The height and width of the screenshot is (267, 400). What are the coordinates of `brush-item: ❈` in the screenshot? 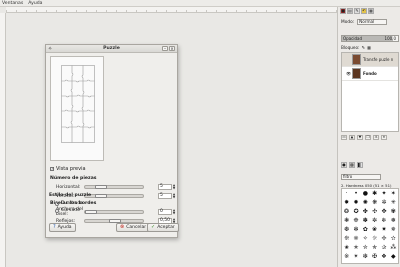 It's located at (355, 238).